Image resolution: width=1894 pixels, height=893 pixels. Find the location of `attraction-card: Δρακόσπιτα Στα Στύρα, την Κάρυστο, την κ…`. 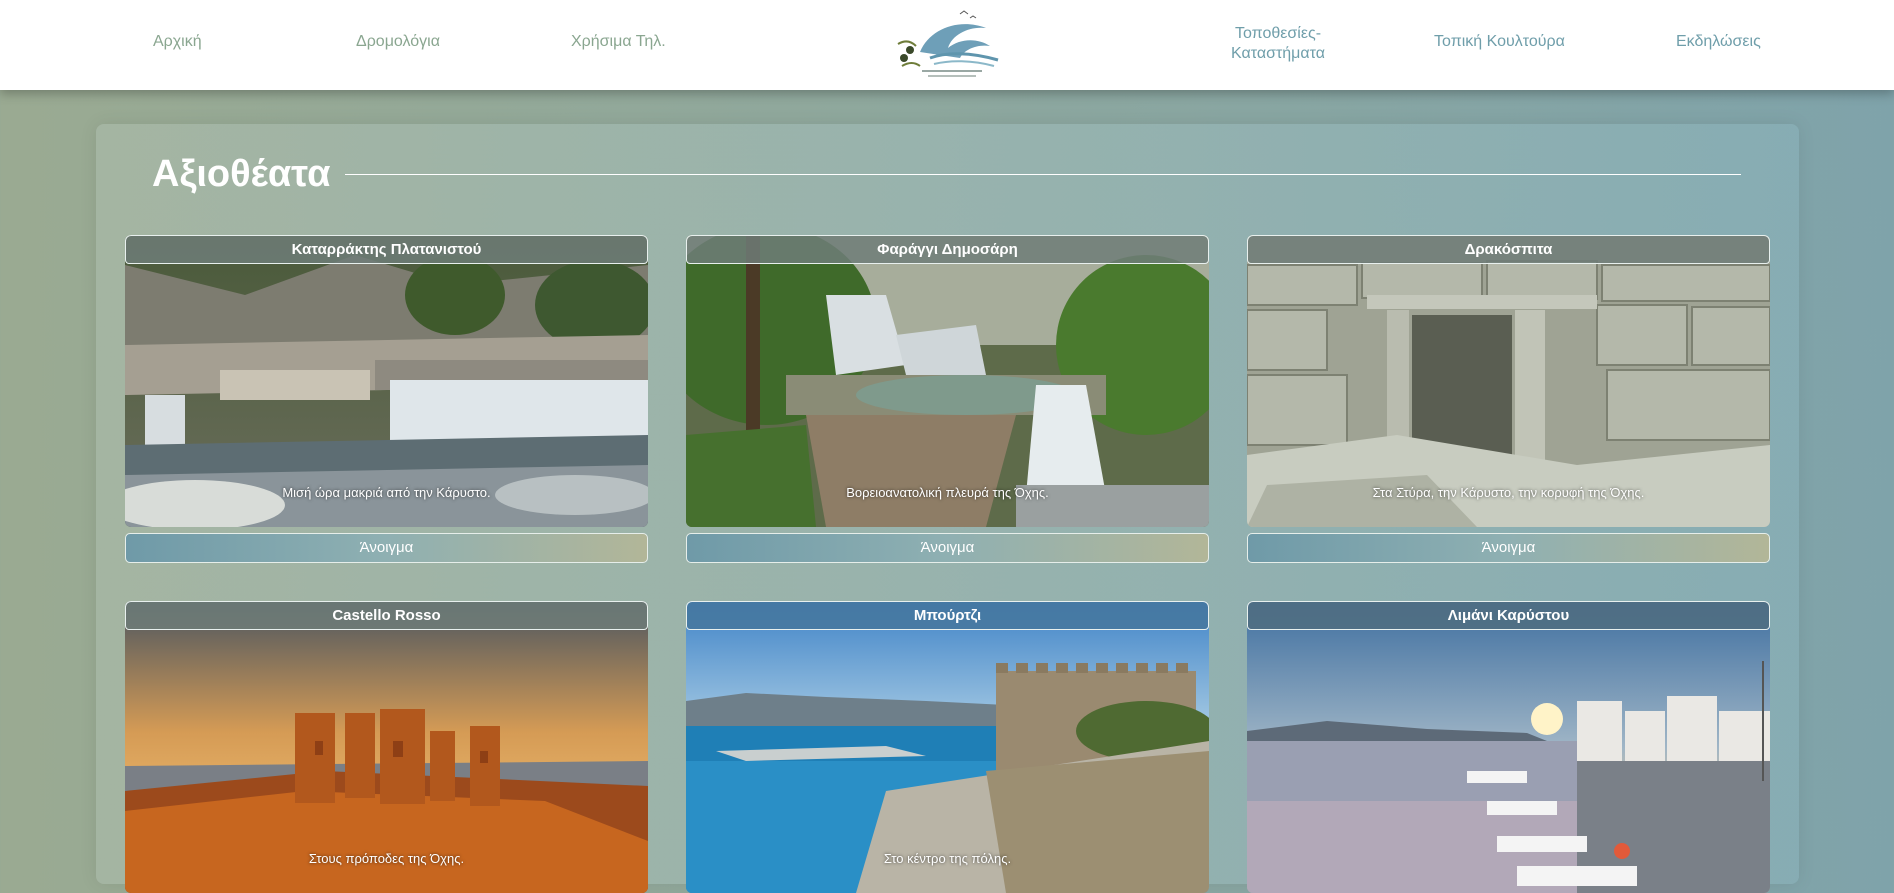

attraction-card: Δρακόσπιτα Στα Στύρα, την Κάρυστο, την κ… is located at coordinates (1508, 399).